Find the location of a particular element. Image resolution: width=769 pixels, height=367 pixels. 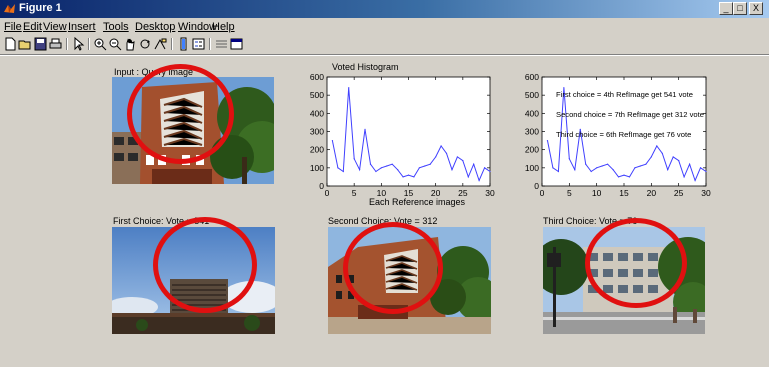

menu-insert: Insert is located at coordinates (82, 27).